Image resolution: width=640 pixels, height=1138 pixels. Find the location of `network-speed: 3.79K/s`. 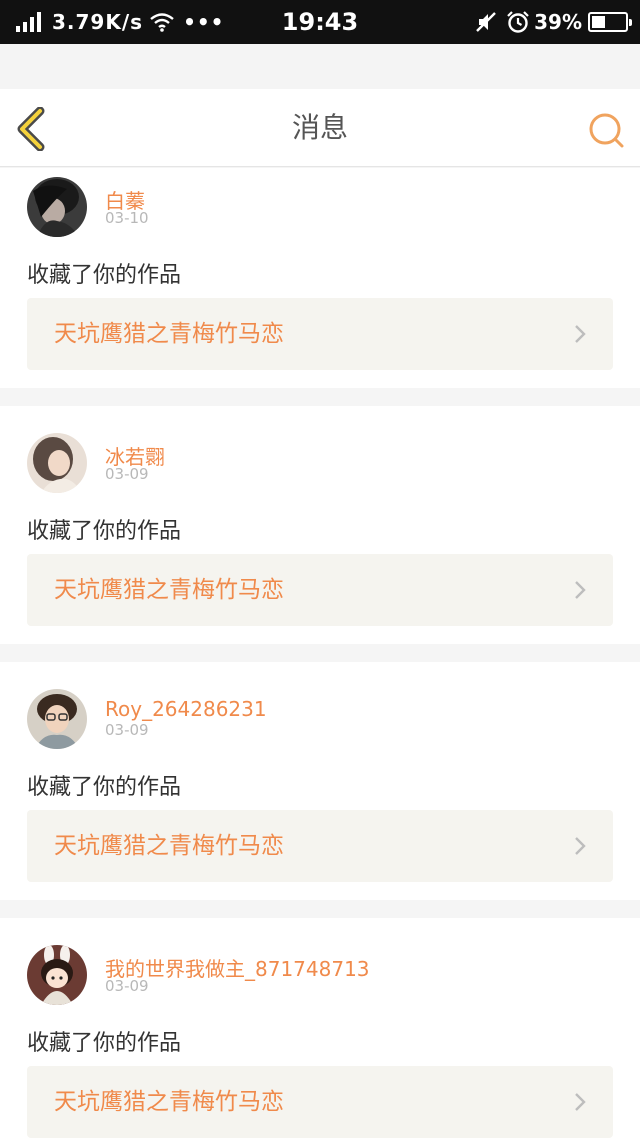

network-speed: 3.79K/s is located at coordinates (98, 22).